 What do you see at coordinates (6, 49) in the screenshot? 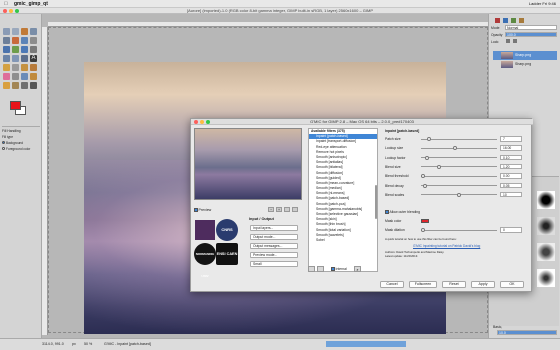
I see `move-tool-icon` at bounding box center [6, 49].